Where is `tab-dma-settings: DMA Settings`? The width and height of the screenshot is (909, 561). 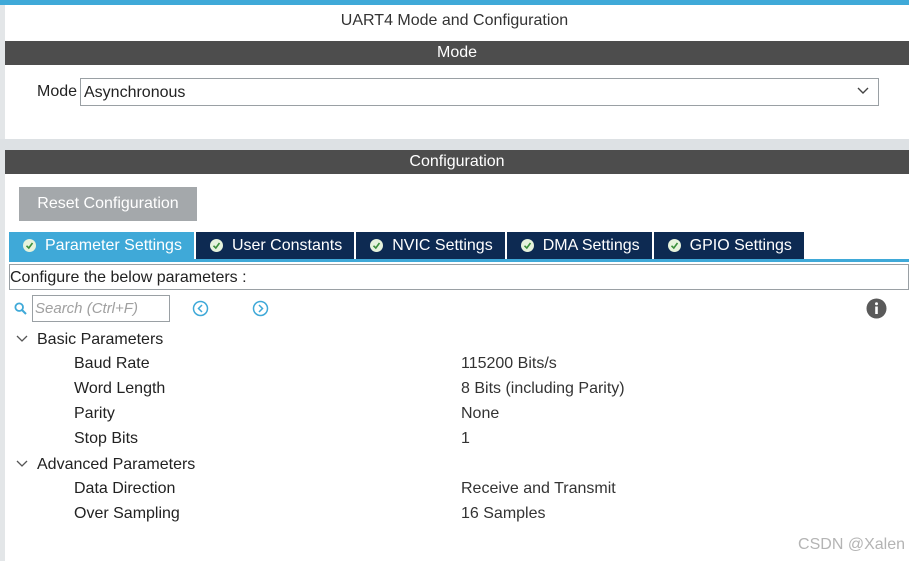 tab-dma-settings: DMA Settings is located at coordinates (579, 245).